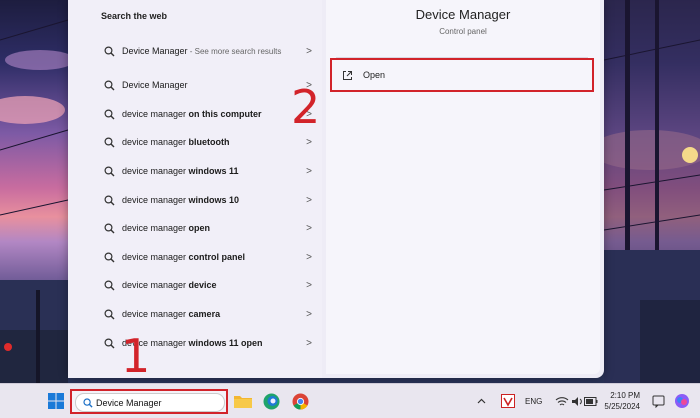 The width and height of the screenshot is (700, 418). Describe the element at coordinates (591, 401) in the screenshot. I see `battery-icon` at that location.